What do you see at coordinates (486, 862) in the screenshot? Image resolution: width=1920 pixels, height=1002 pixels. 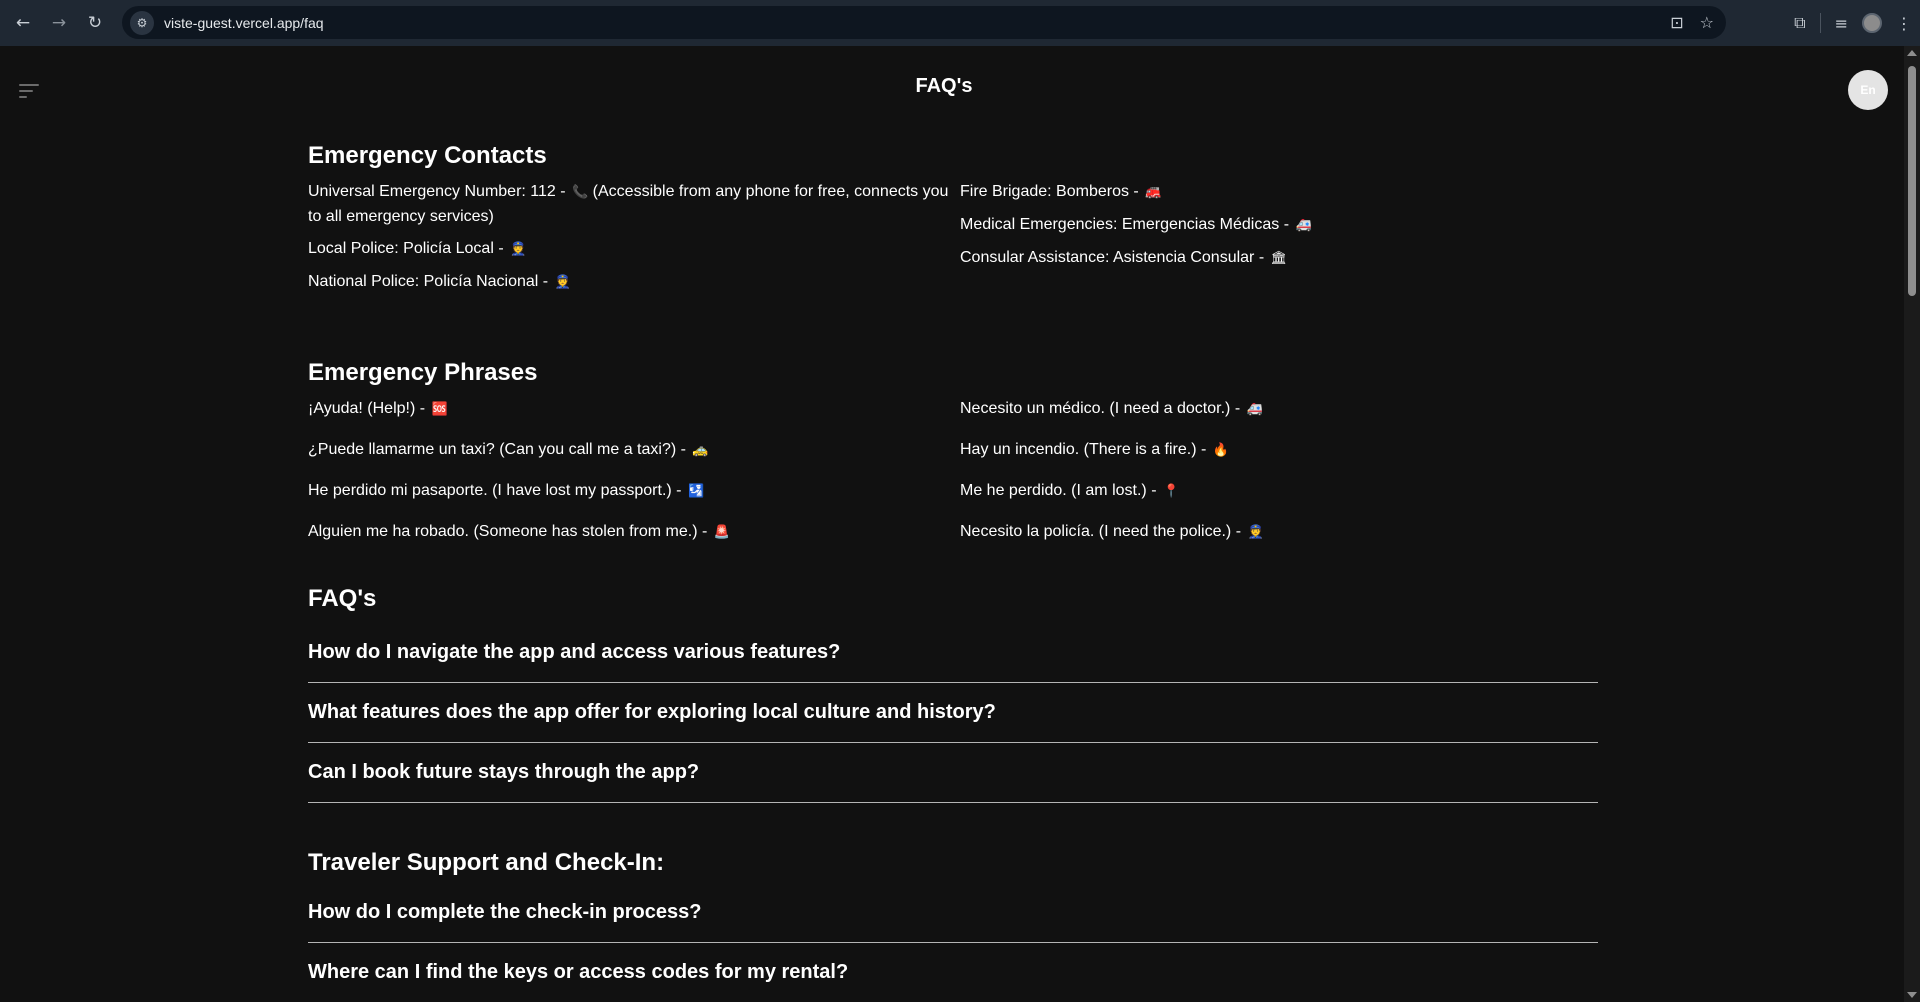 I see `section-title: Traveler Support and Check-In:` at bounding box center [486, 862].